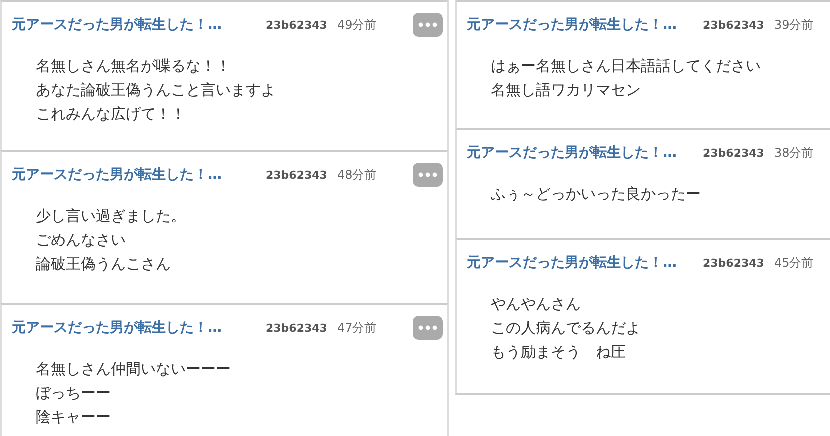  Describe the element at coordinates (156, 90) in the screenshot. I see `comment-text: あなた論破王偽うんこと言いますよ` at that location.